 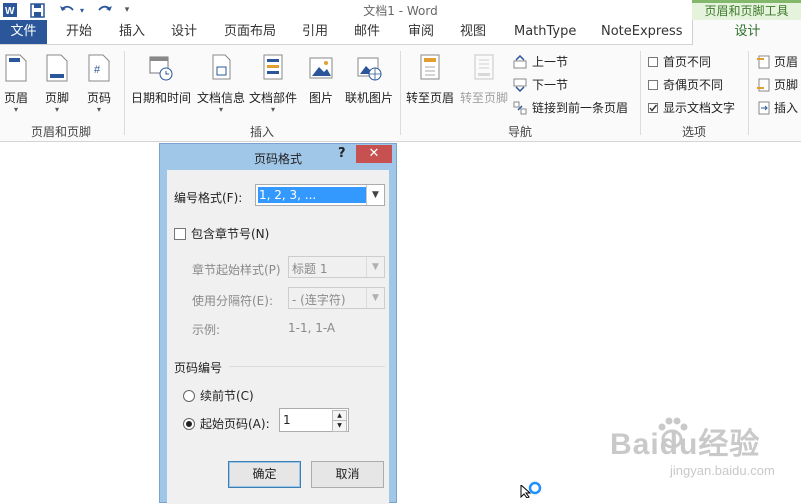 What do you see at coordinates (545, 32) in the screenshot?
I see `tab-mathtype: MathType` at bounding box center [545, 32].